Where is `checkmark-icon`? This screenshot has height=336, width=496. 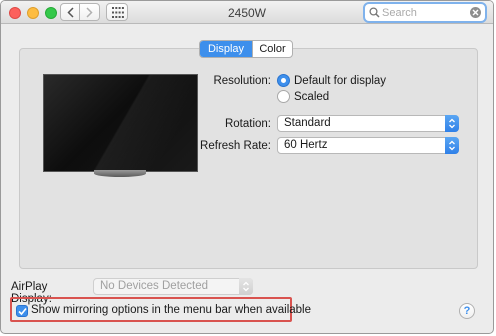
checkmark-icon is located at coordinates (22, 311).